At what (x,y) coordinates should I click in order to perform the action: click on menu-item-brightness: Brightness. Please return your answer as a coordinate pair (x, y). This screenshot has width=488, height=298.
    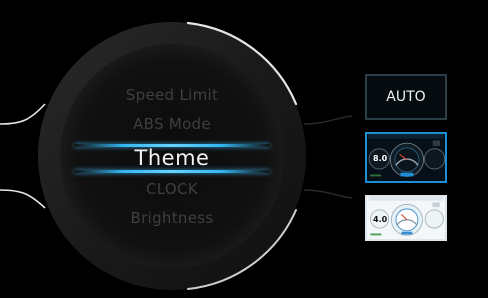
    Looking at the image, I should click on (172, 218).